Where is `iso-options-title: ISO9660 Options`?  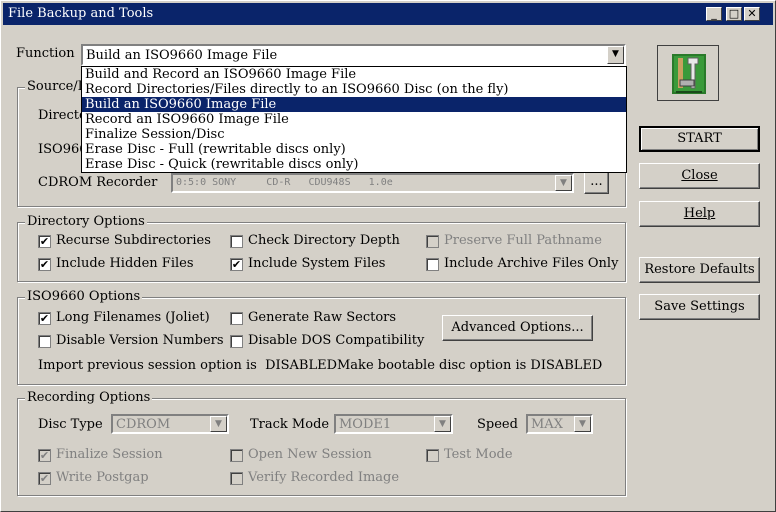
iso-options-title: ISO9660 Options is located at coordinates (84, 296).